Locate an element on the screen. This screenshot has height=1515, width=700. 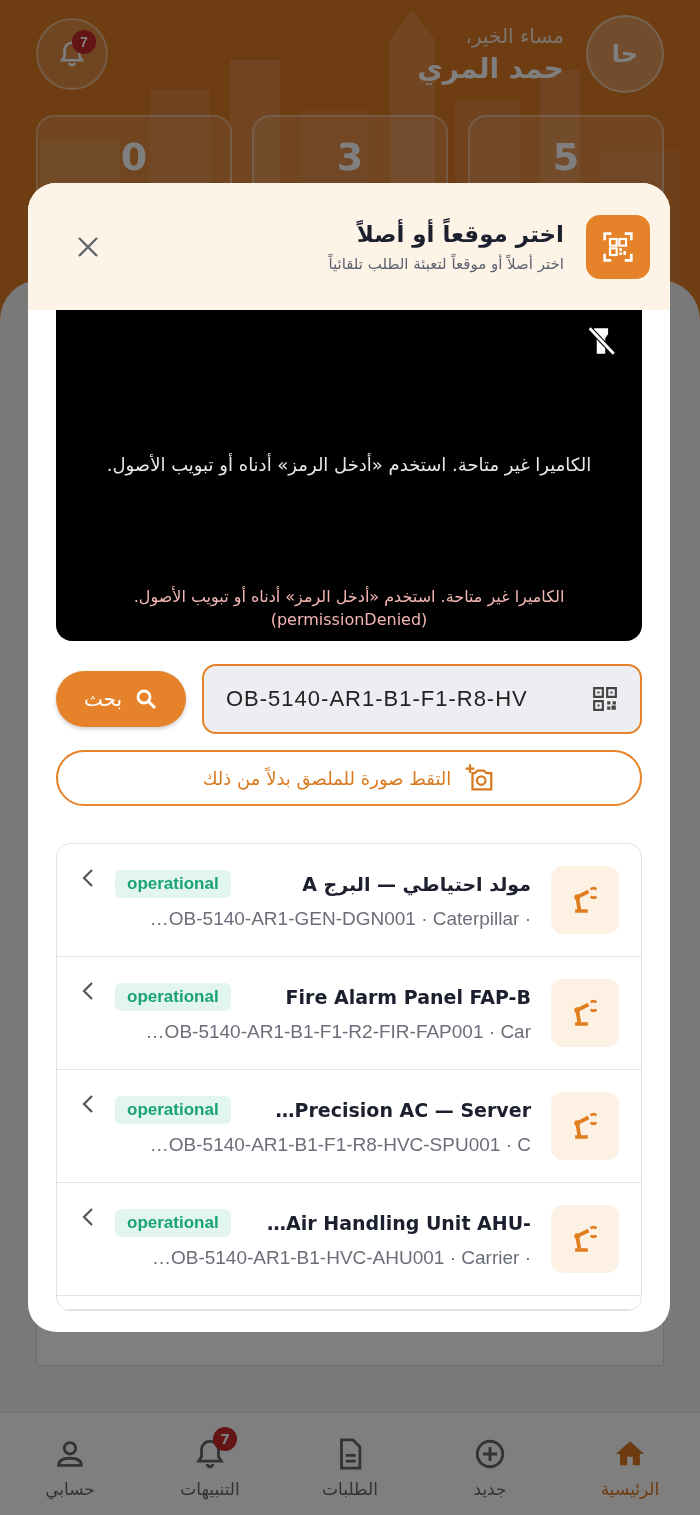
stat-value: 0 is located at coordinates (134, 158).